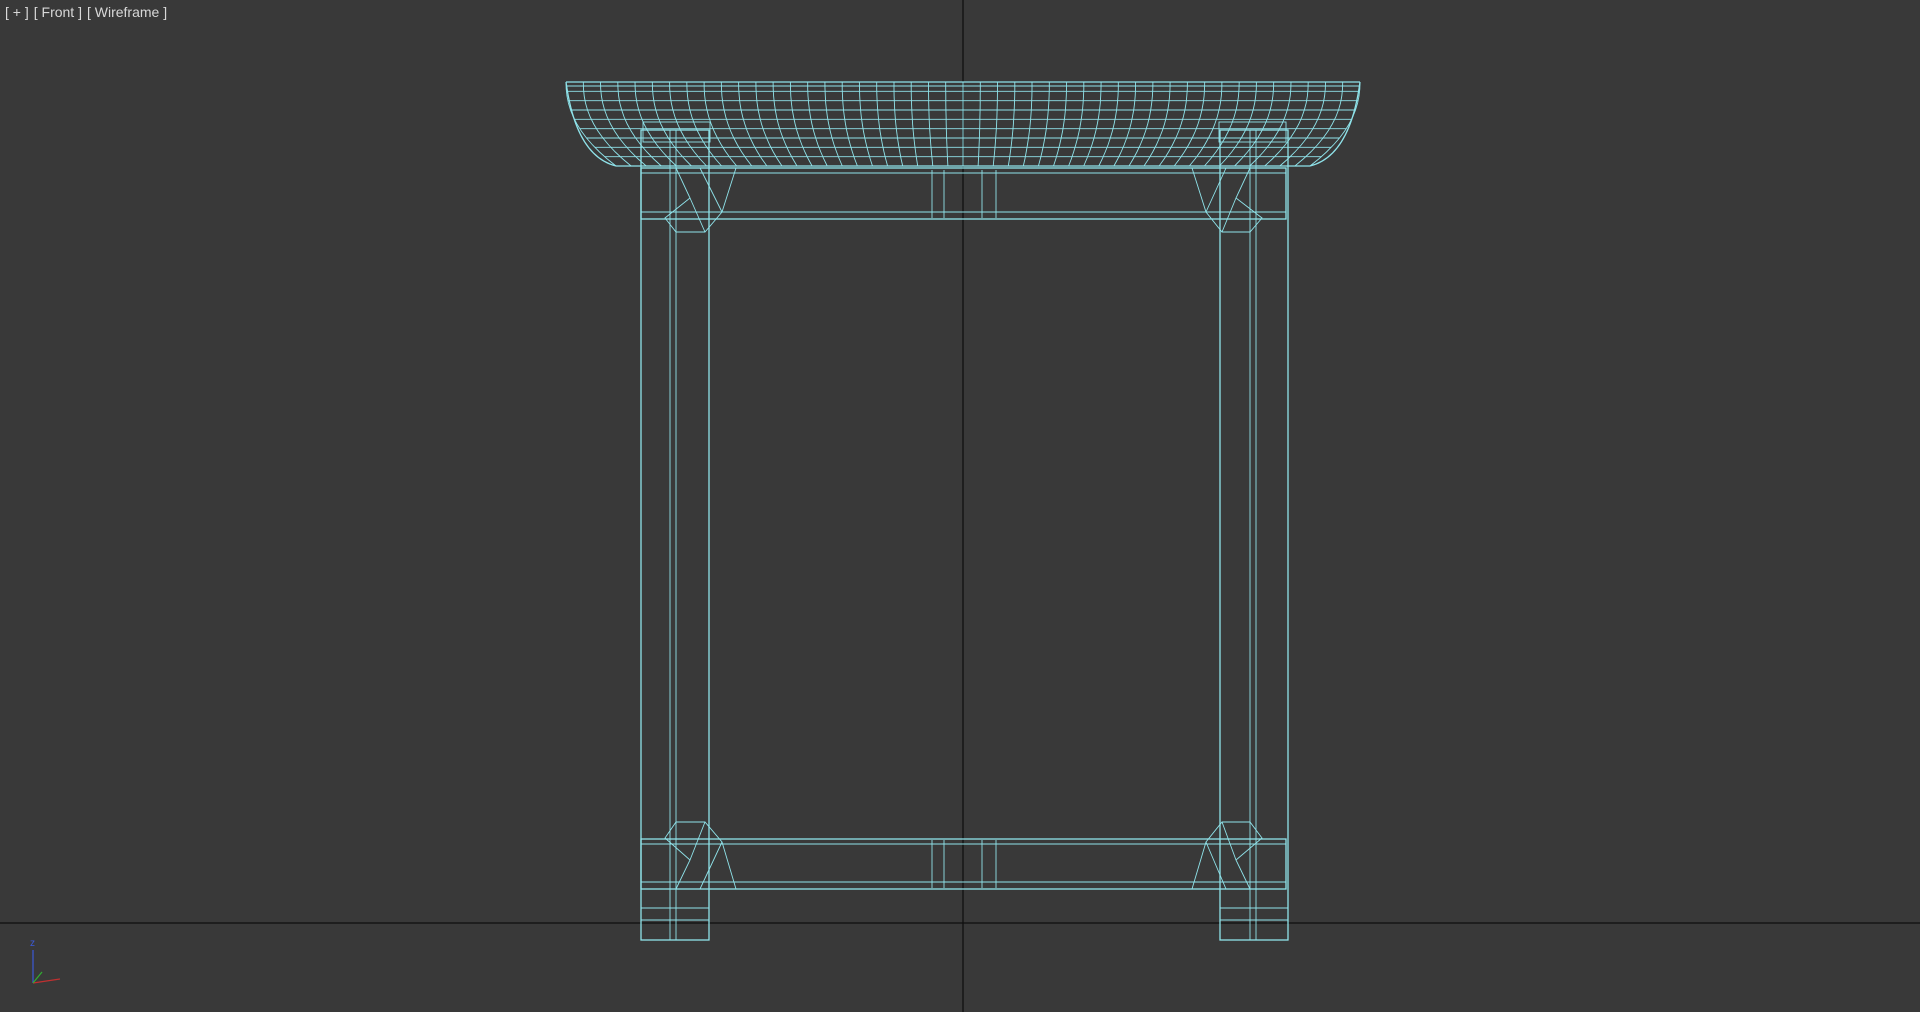 This screenshot has height=1012, width=1920. What do you see at coordinates (32, 943) in the screenshot?
I see `z-axis-label: z` at bounding box center [32, 943].